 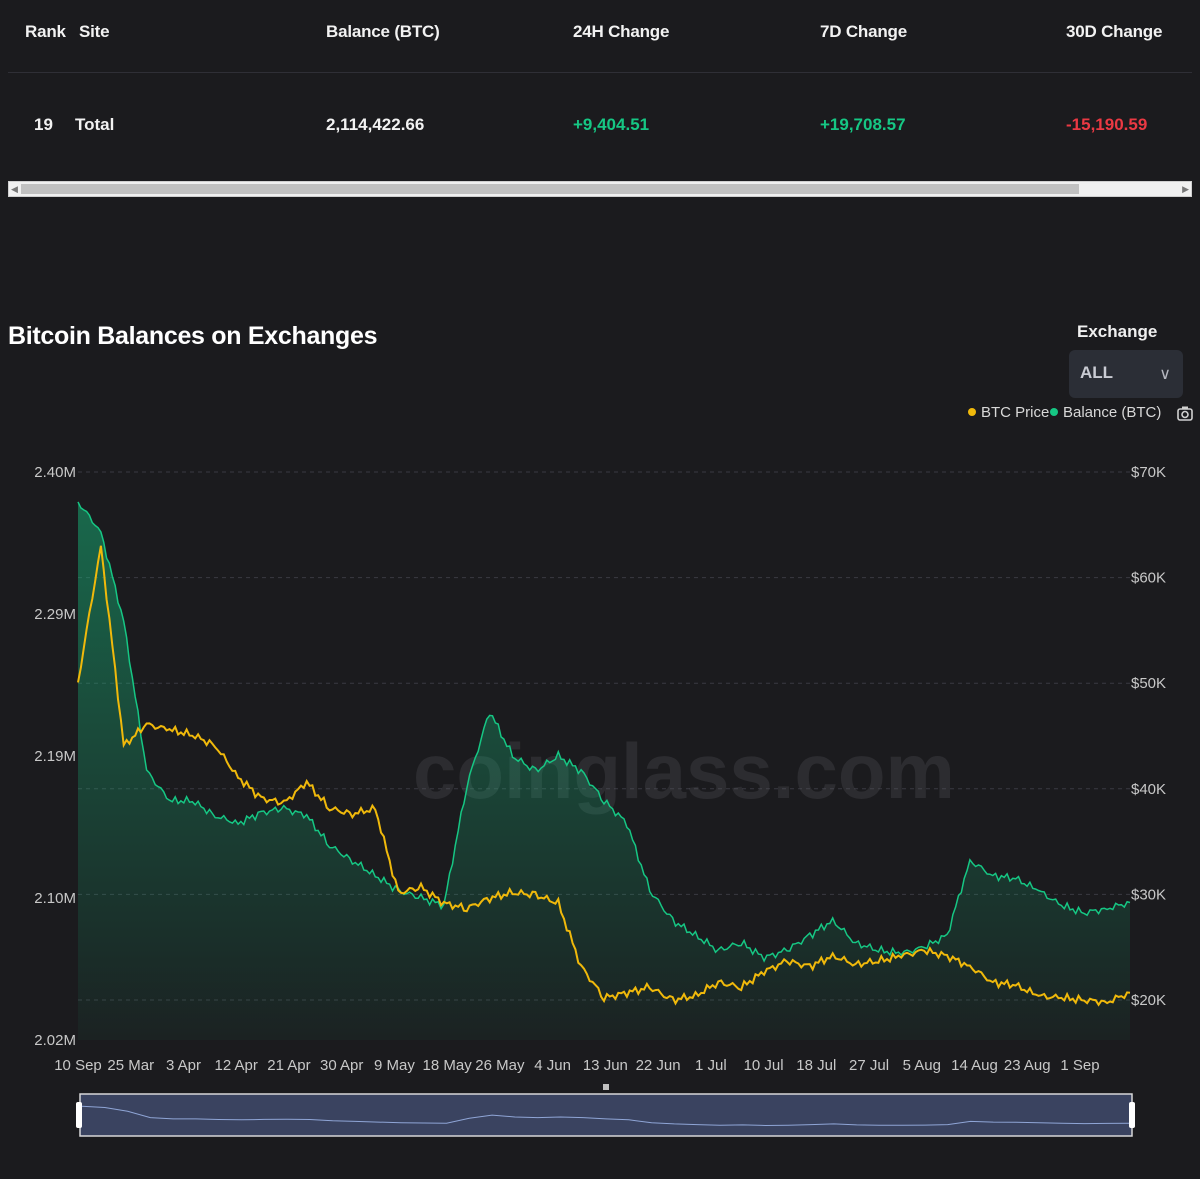 What do you see at coordinates (972, 412) in the screenshot?
I see `btc-price-legend-icon` at bounding box center [972, 412].